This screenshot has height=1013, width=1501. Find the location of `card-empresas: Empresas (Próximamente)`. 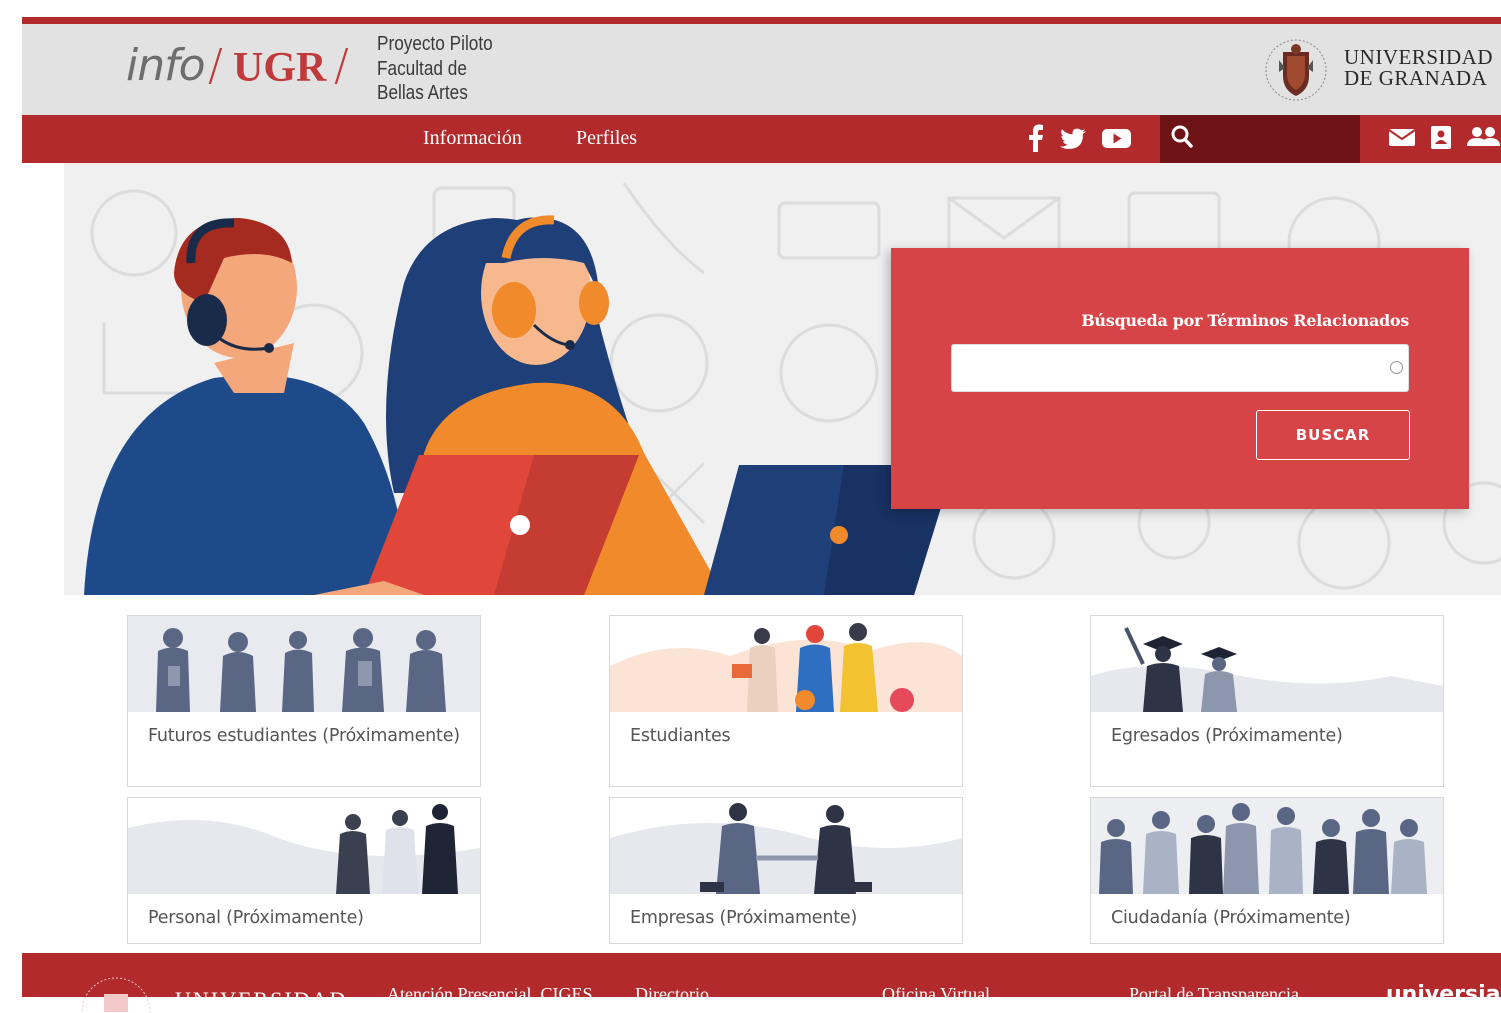

card-empresas: Empresas (Próximamente) is located at coordinates (786, 870).